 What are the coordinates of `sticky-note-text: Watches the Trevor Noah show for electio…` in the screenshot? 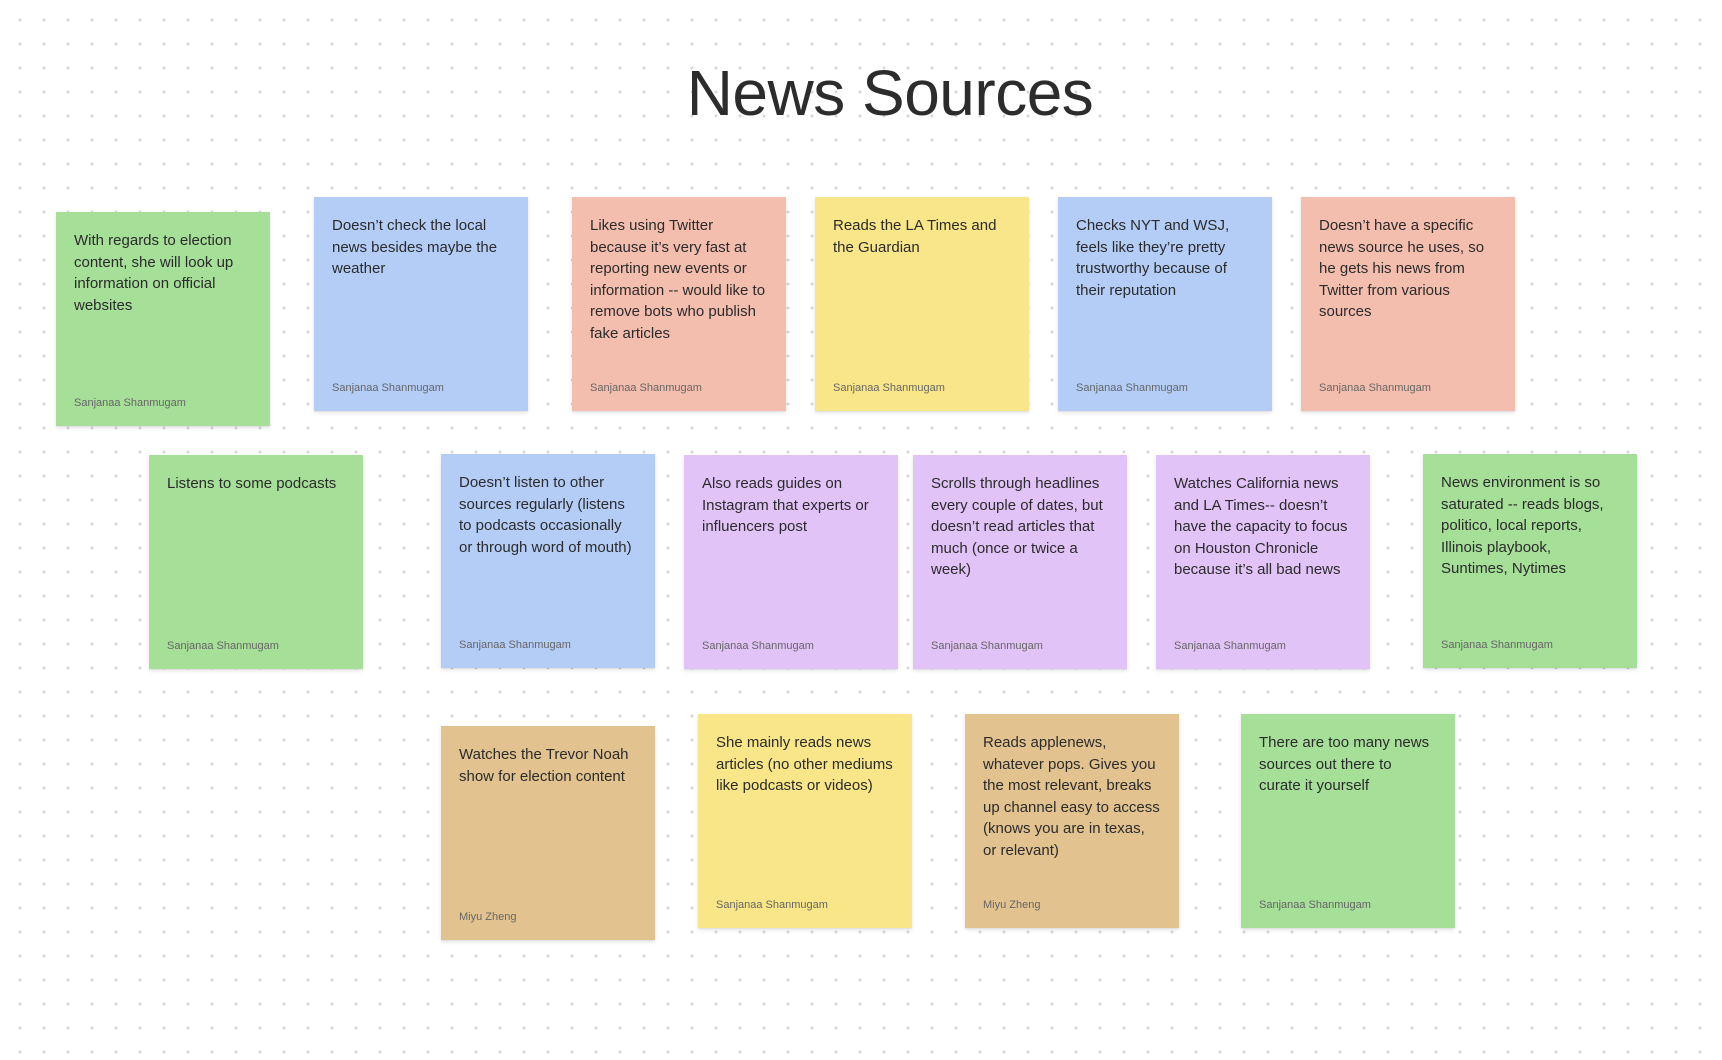 It's located at (544, 765).